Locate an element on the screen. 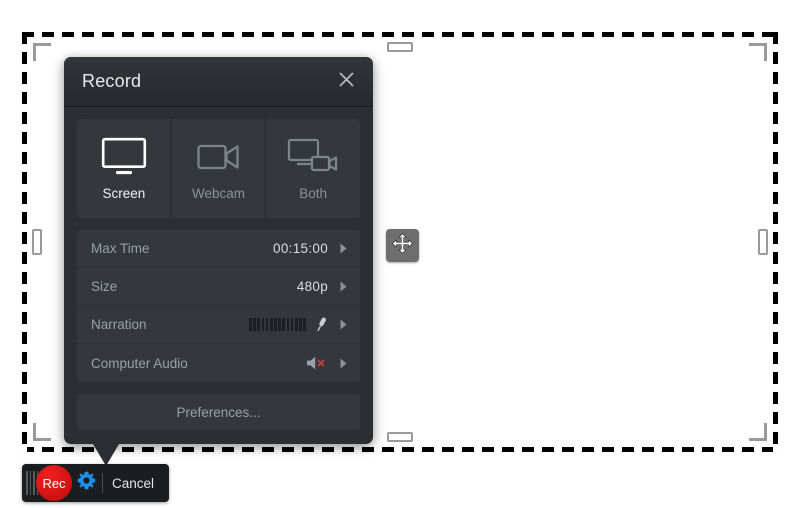  resize-handle-top-right is located at coordinates (758, 52).